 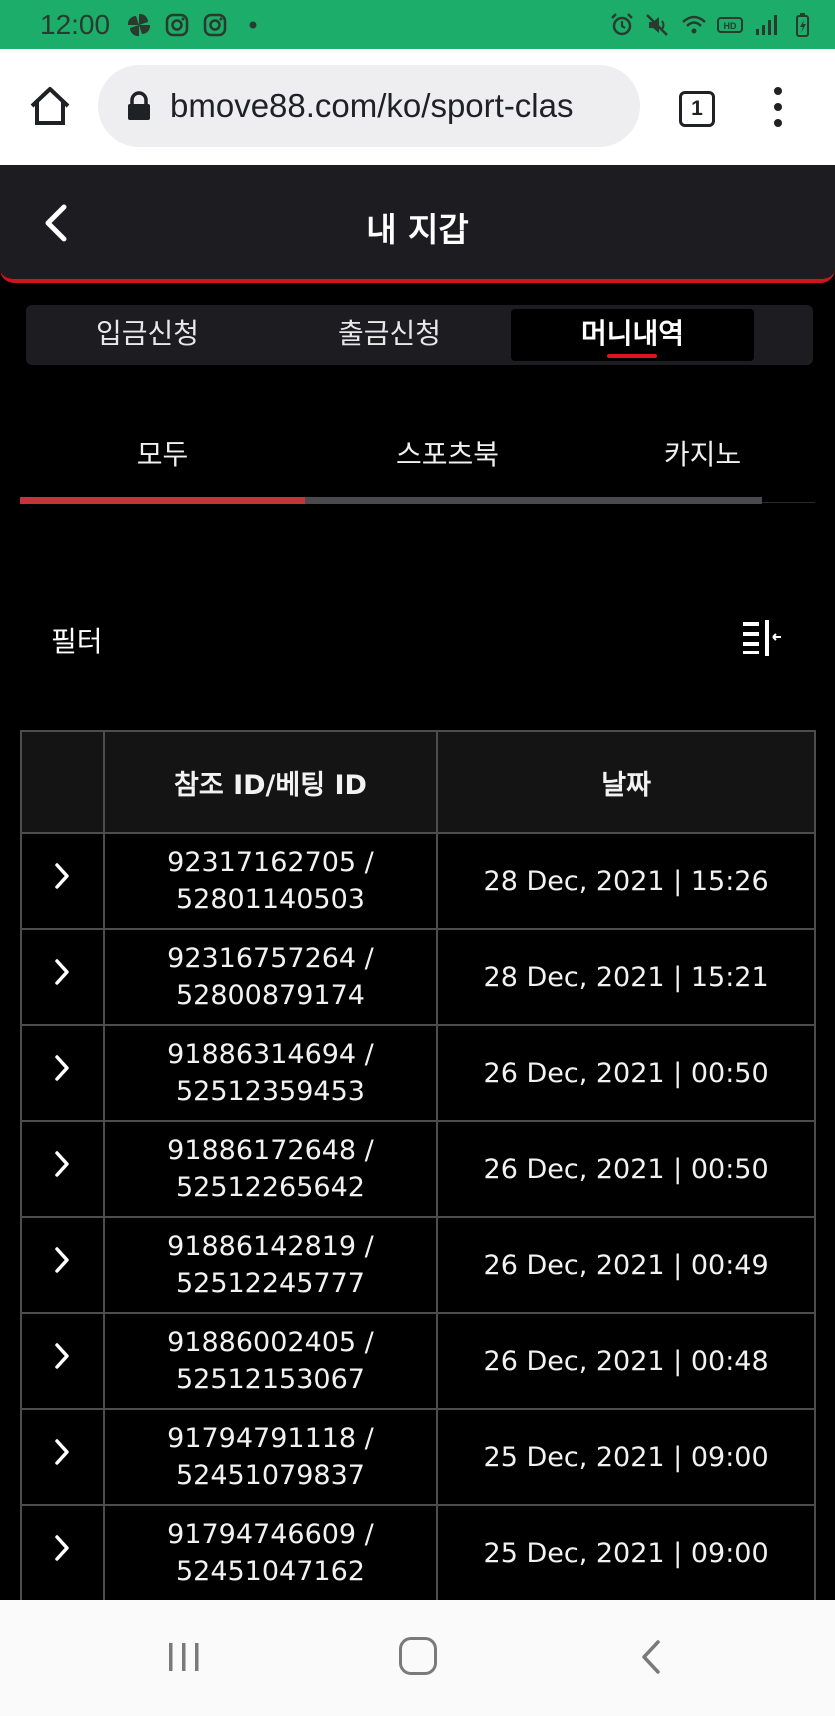 What do you see at coordinates (270, 1073) in the screenshot?
I see `ref-id-cell: 91886314694 / 52512359453` at bounding box center [270, 1073].